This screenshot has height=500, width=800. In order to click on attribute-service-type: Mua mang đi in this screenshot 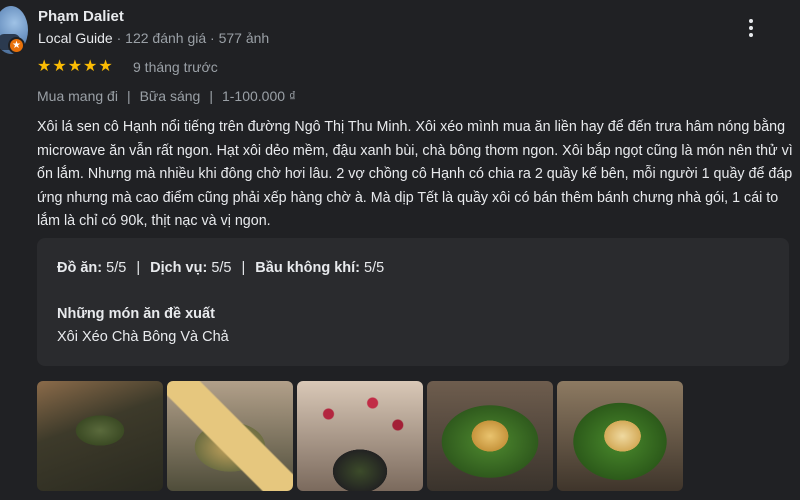, I will do `click(77, 96)`.